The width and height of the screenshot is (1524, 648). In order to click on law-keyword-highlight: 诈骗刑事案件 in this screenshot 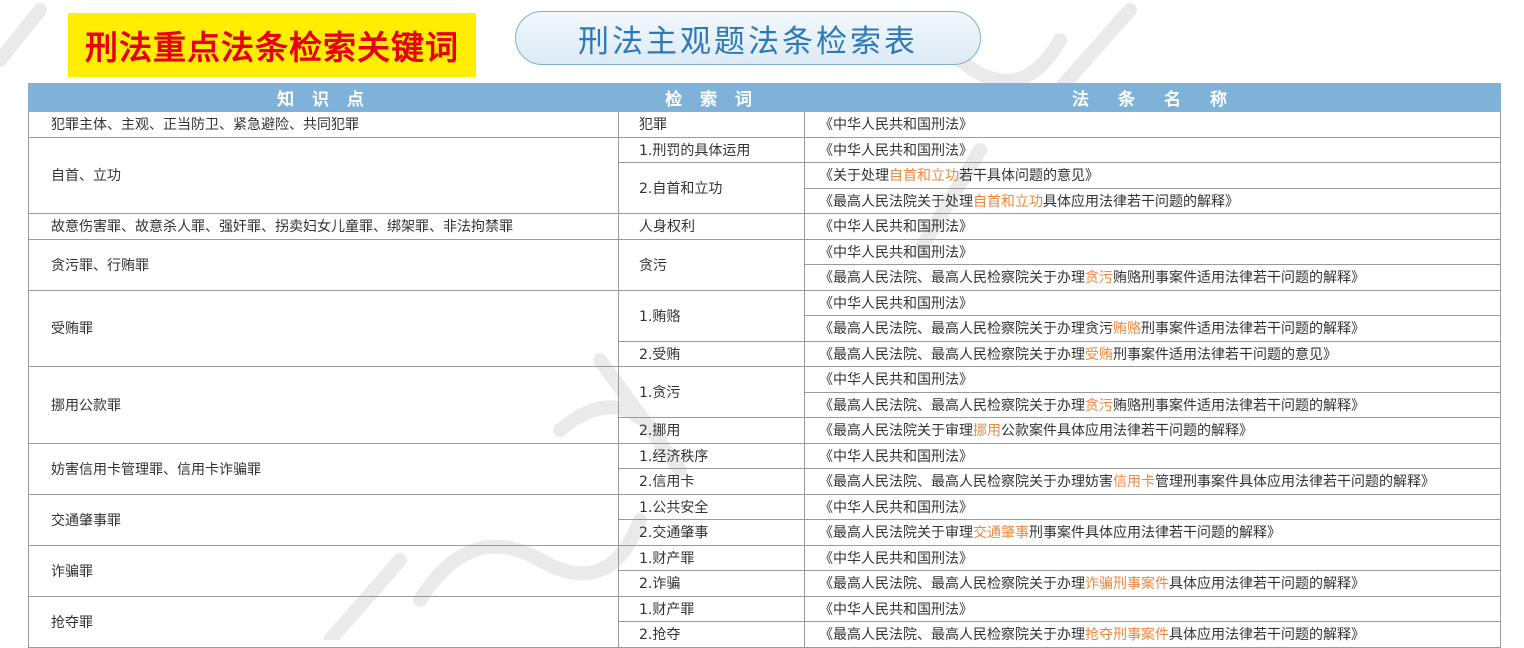, I will do `click(1127, 584)`.